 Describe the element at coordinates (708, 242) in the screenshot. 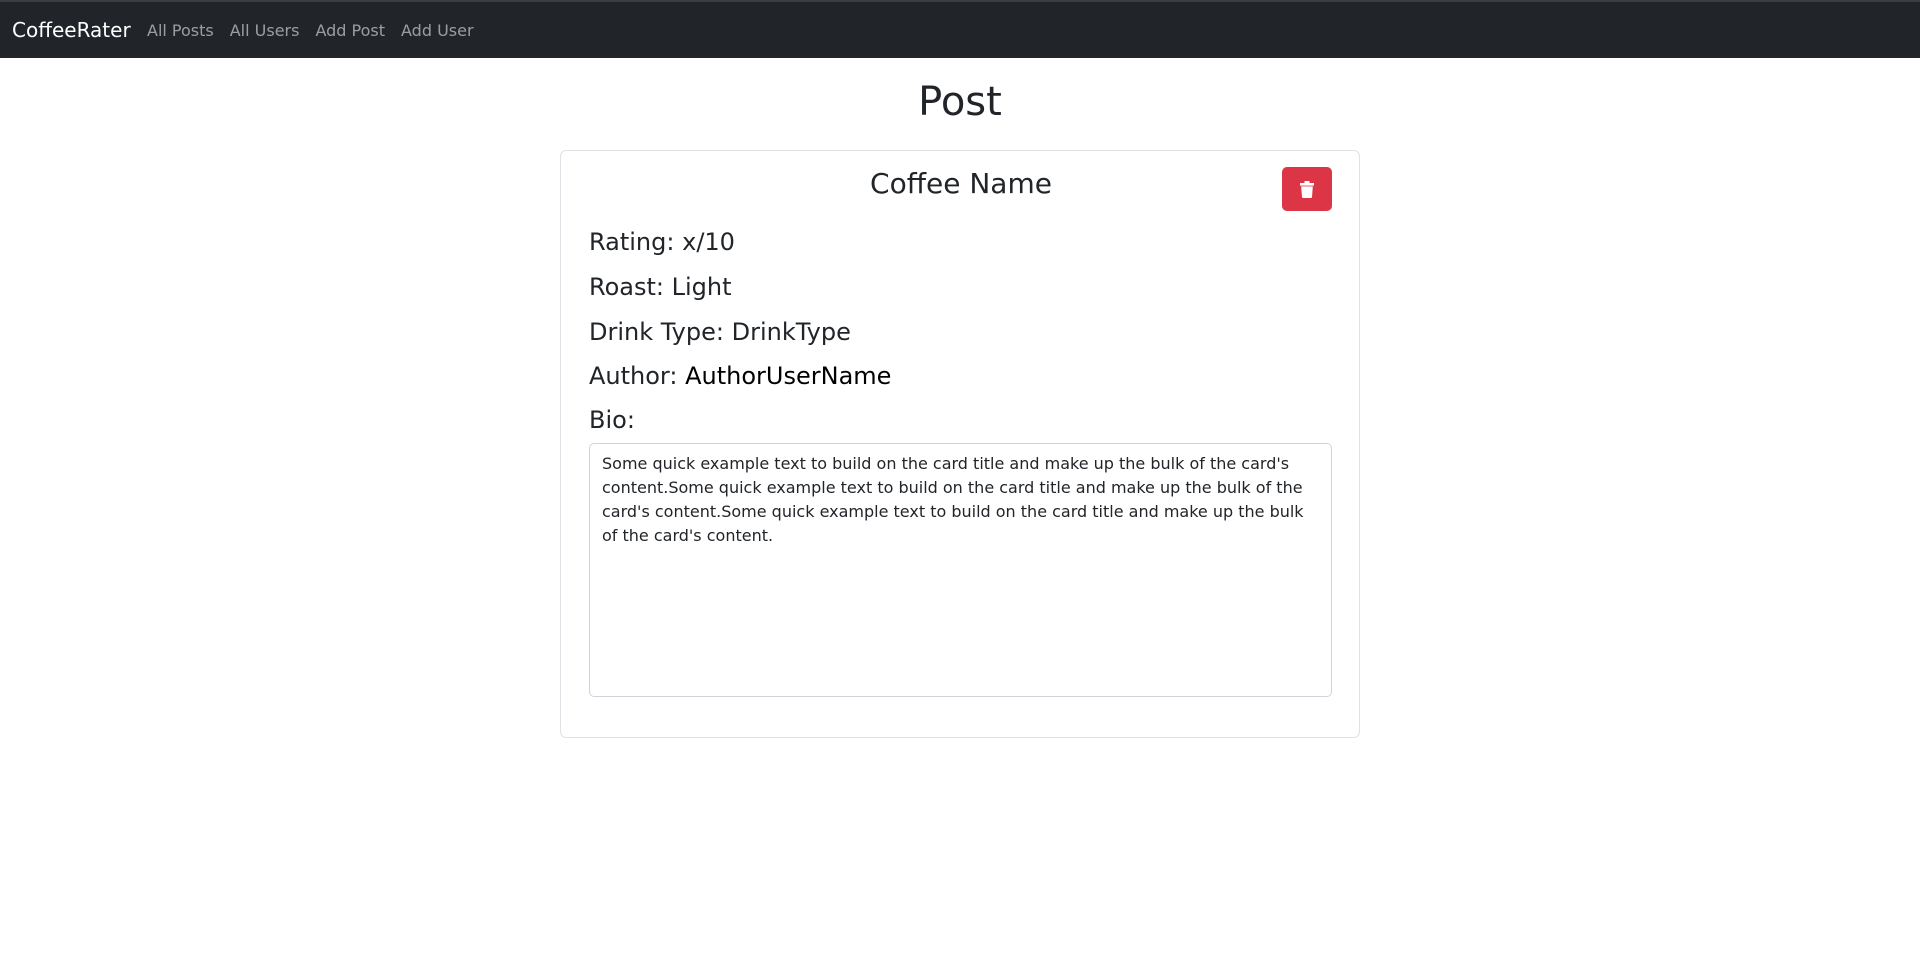

I see `rating-value: x/10` at that location.